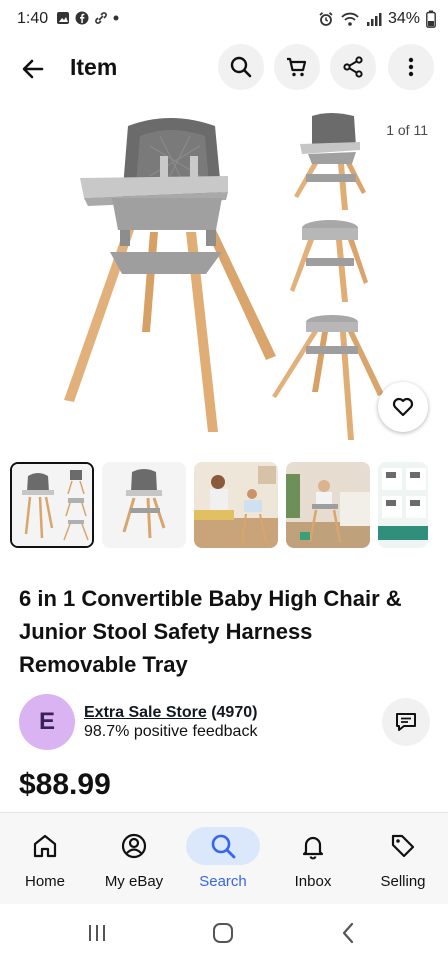  Describe the element at coordinates (101, 18) in the screenshot. I see `link-notification-icon` at that location.